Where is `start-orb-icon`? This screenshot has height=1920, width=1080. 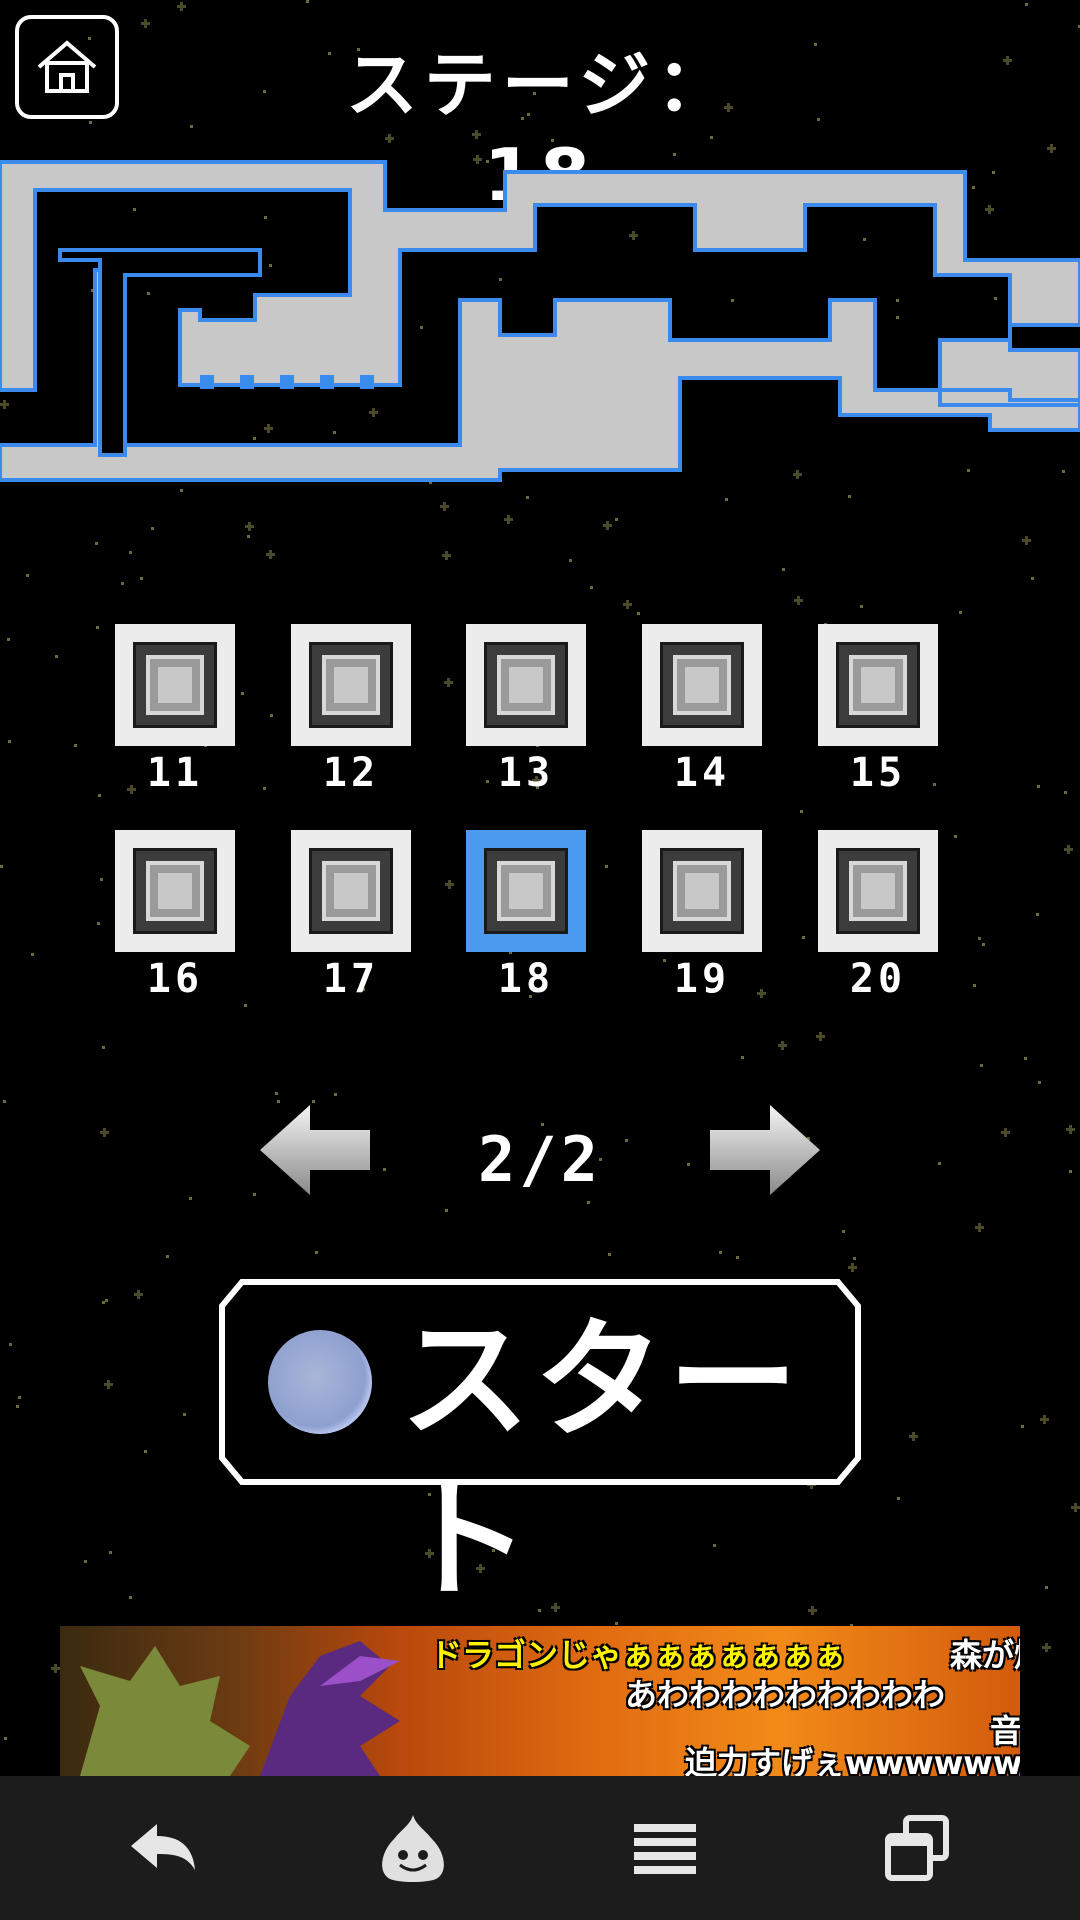
start-orb-icon is located at coordinates (320, 1382).